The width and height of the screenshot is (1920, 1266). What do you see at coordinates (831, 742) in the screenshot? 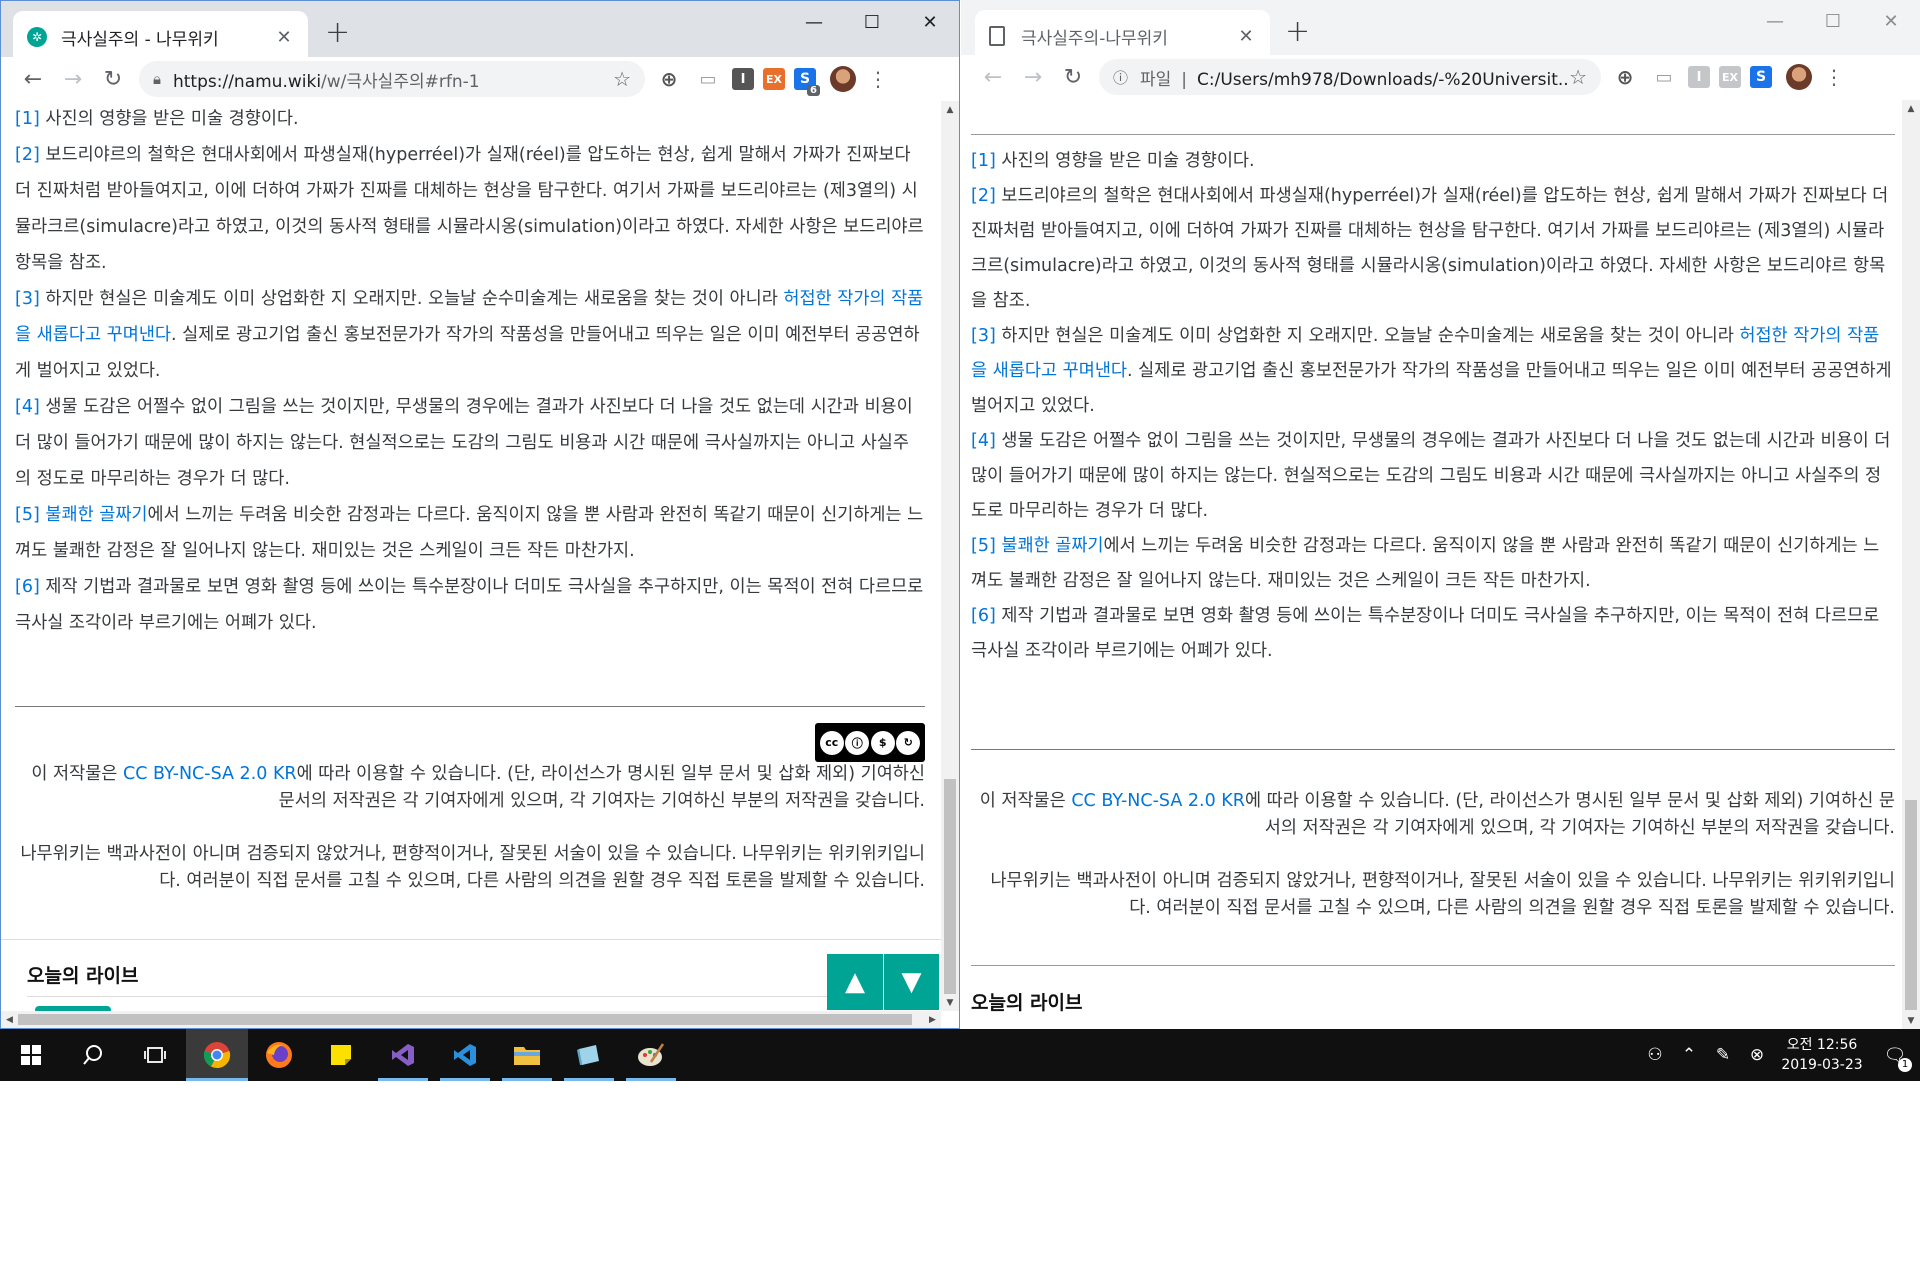
I see `cc-icon: cc` at bounding box center [831, 742].